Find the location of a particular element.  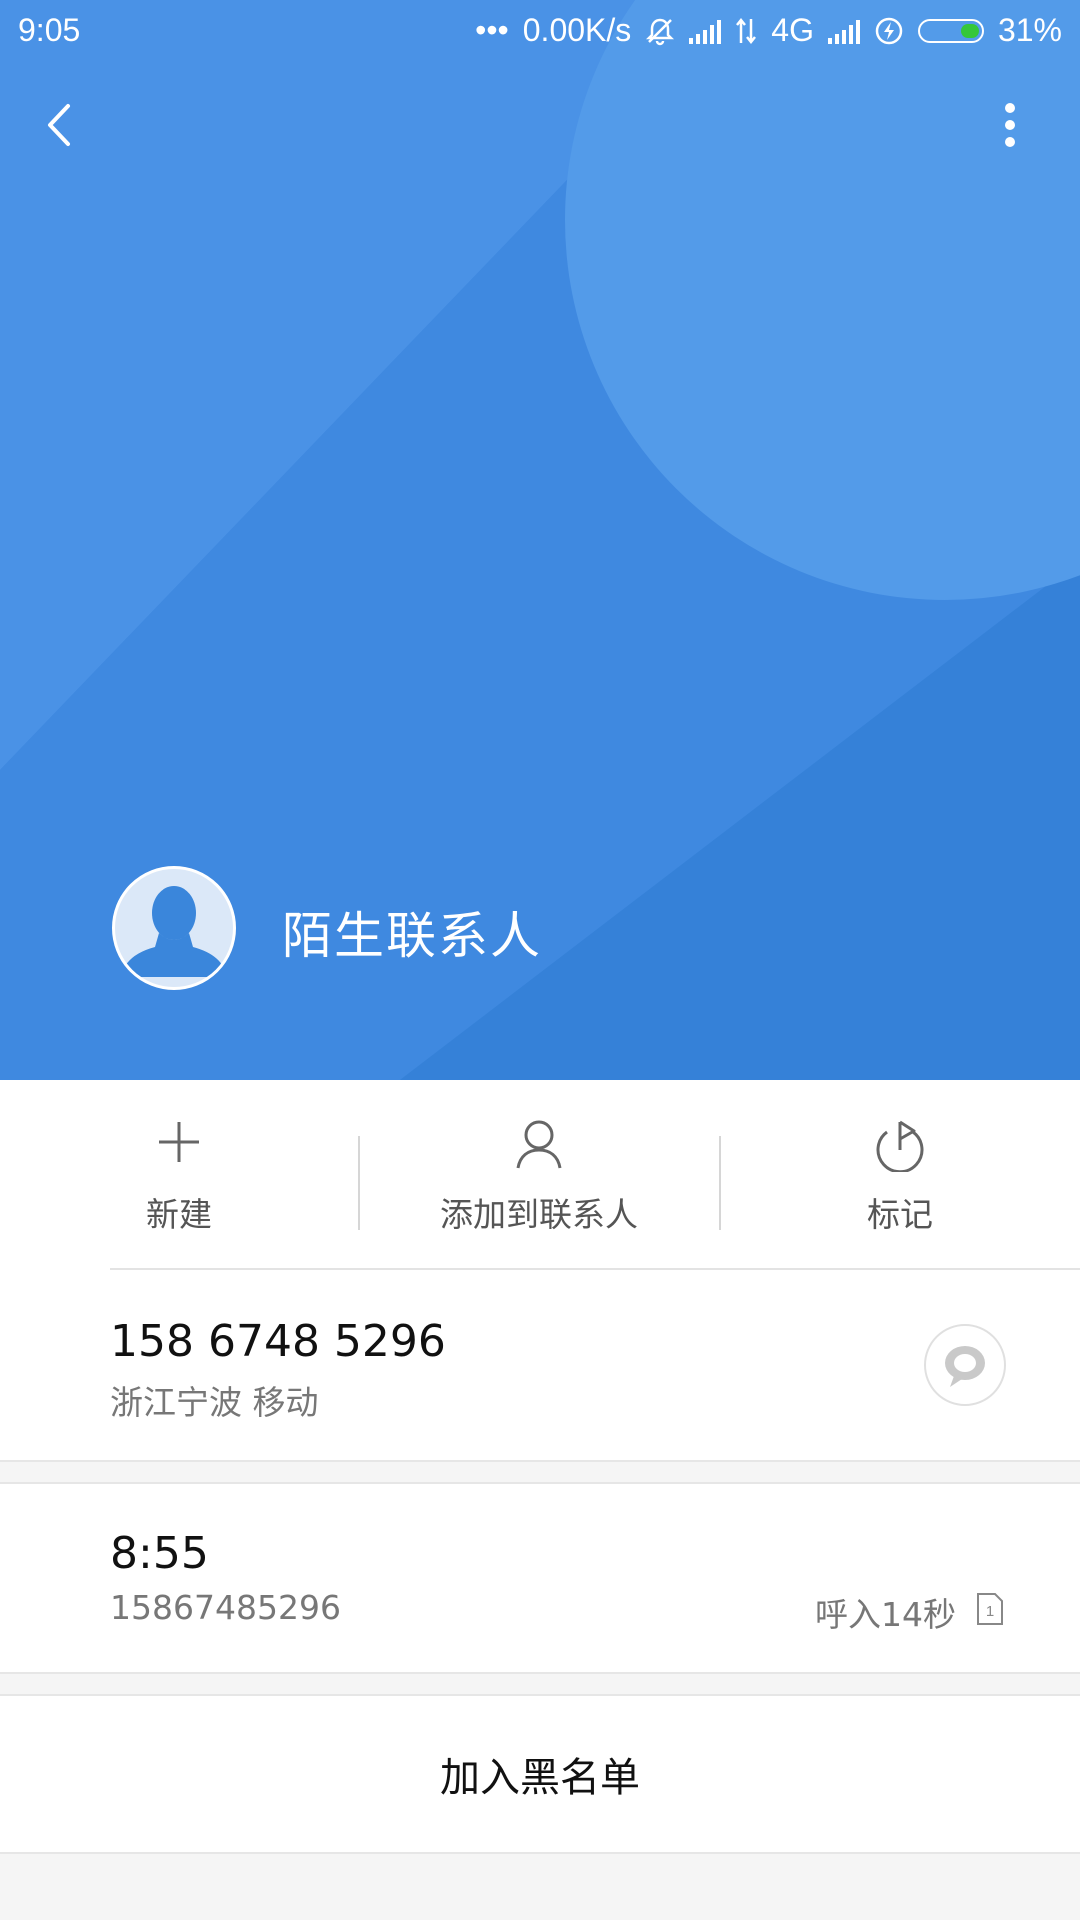

action-bar: 新建 添加到联系人 标记 is located at coordinates (540, 1175).